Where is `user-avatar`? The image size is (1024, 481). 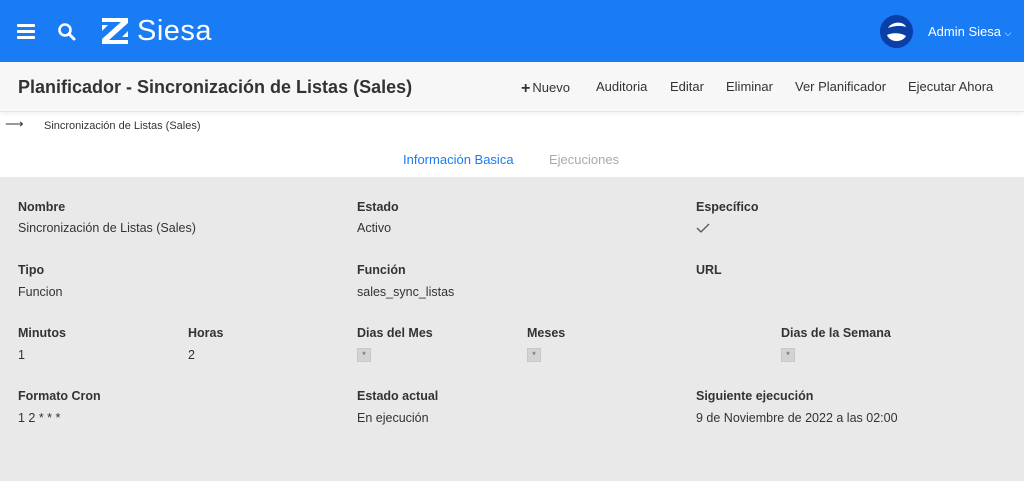 user-avatar is located at coordinates (896, 31).